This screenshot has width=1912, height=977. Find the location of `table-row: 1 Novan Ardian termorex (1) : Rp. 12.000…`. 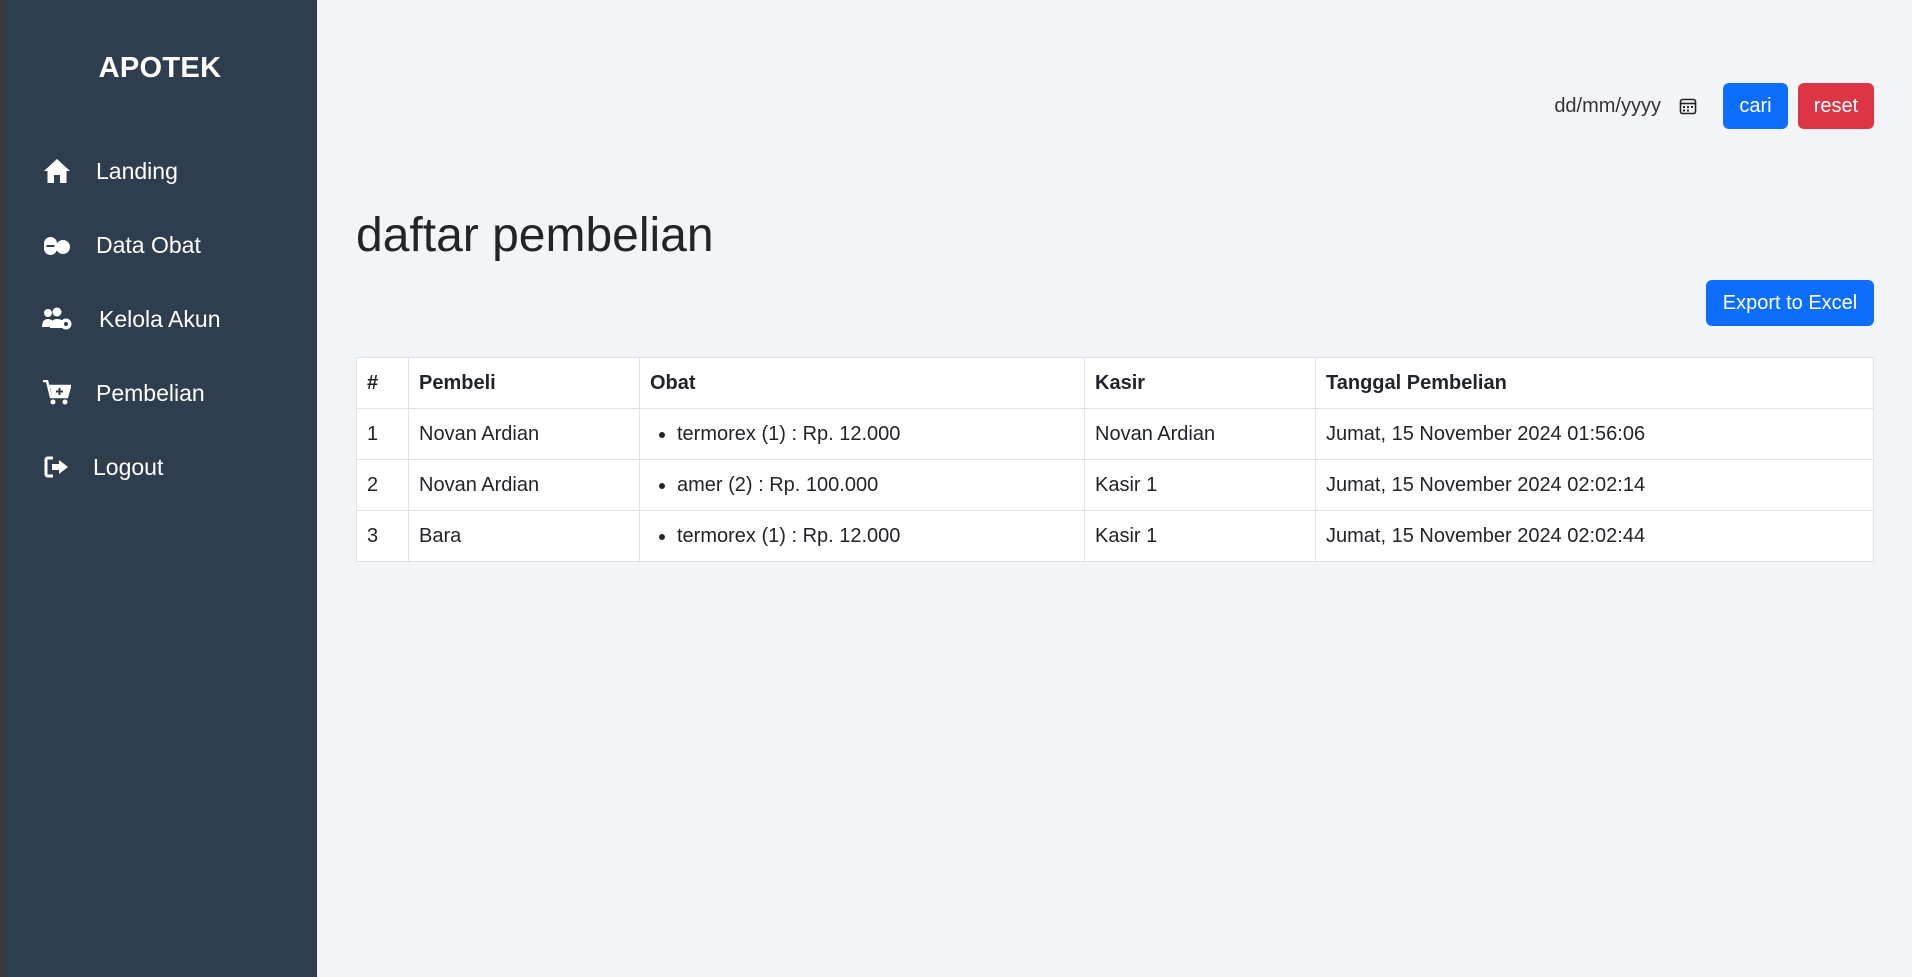

table-row: 1 Novan Ardian termorex (1) : Rp. 12.000… is located at coordinates (1115, 434).